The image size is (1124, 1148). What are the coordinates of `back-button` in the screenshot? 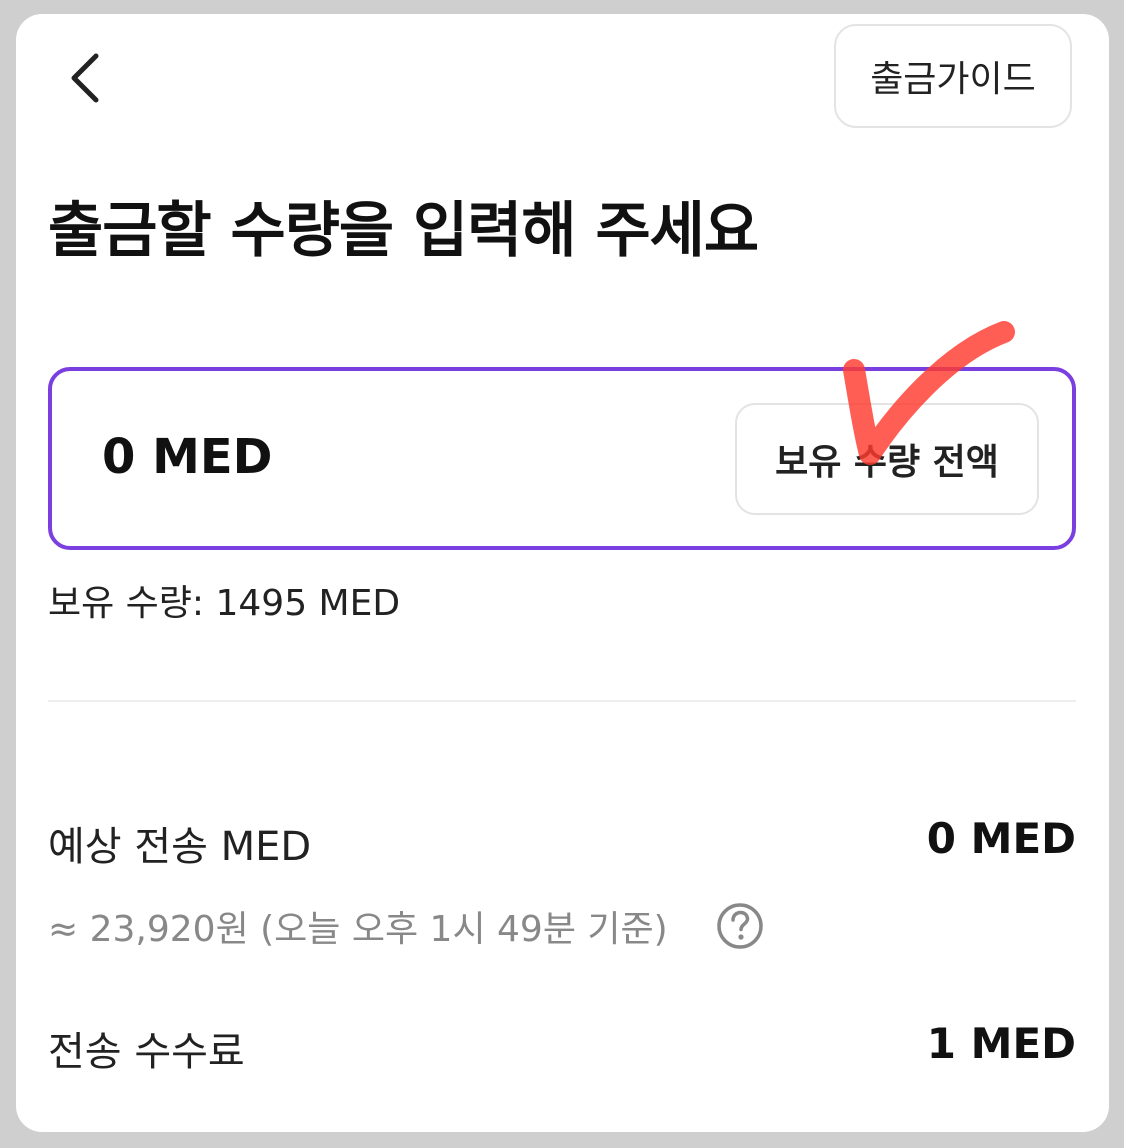 It's located at (90, 78).